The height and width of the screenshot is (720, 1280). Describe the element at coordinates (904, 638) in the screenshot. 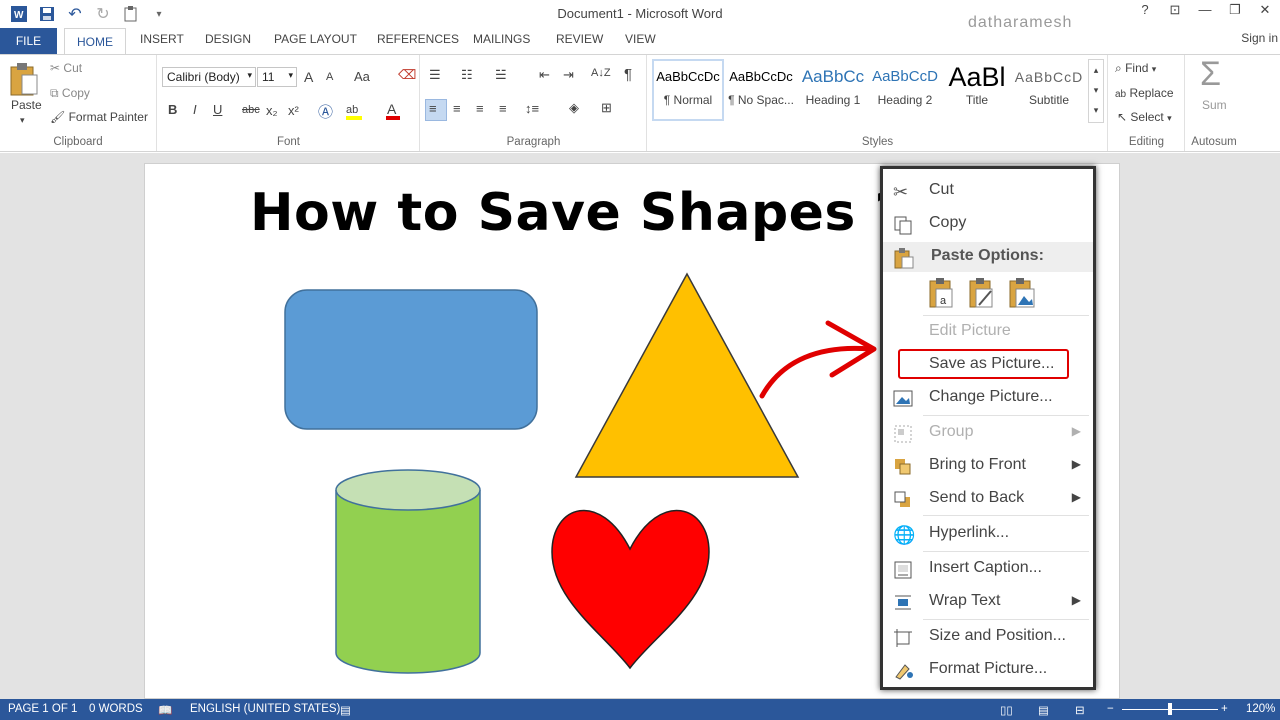

I see `size-position-icon` at that location.